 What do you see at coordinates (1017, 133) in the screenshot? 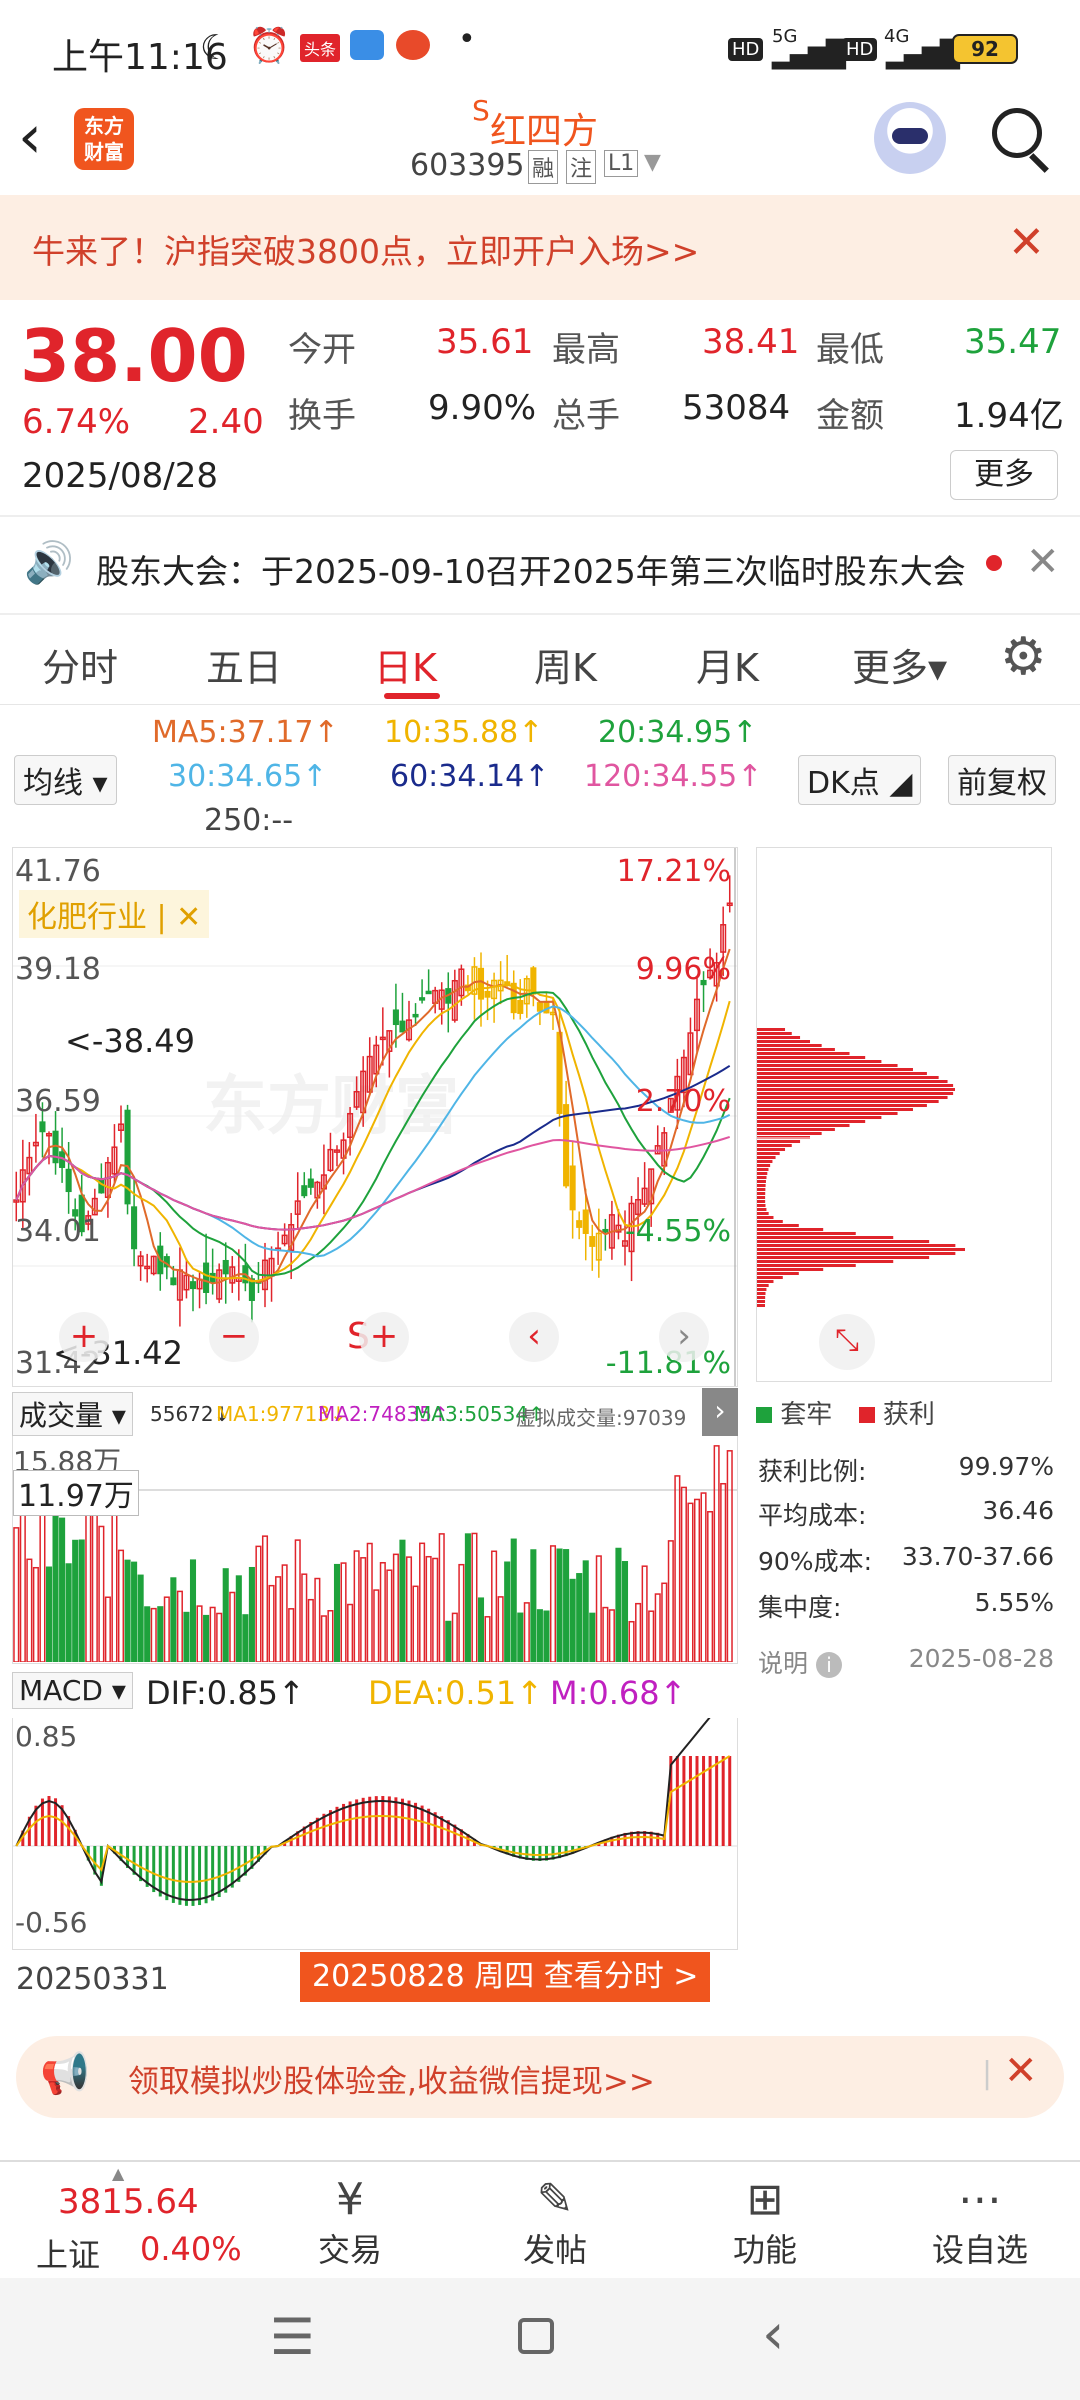
I see `search-icon` at bounding box center [1017, 133].